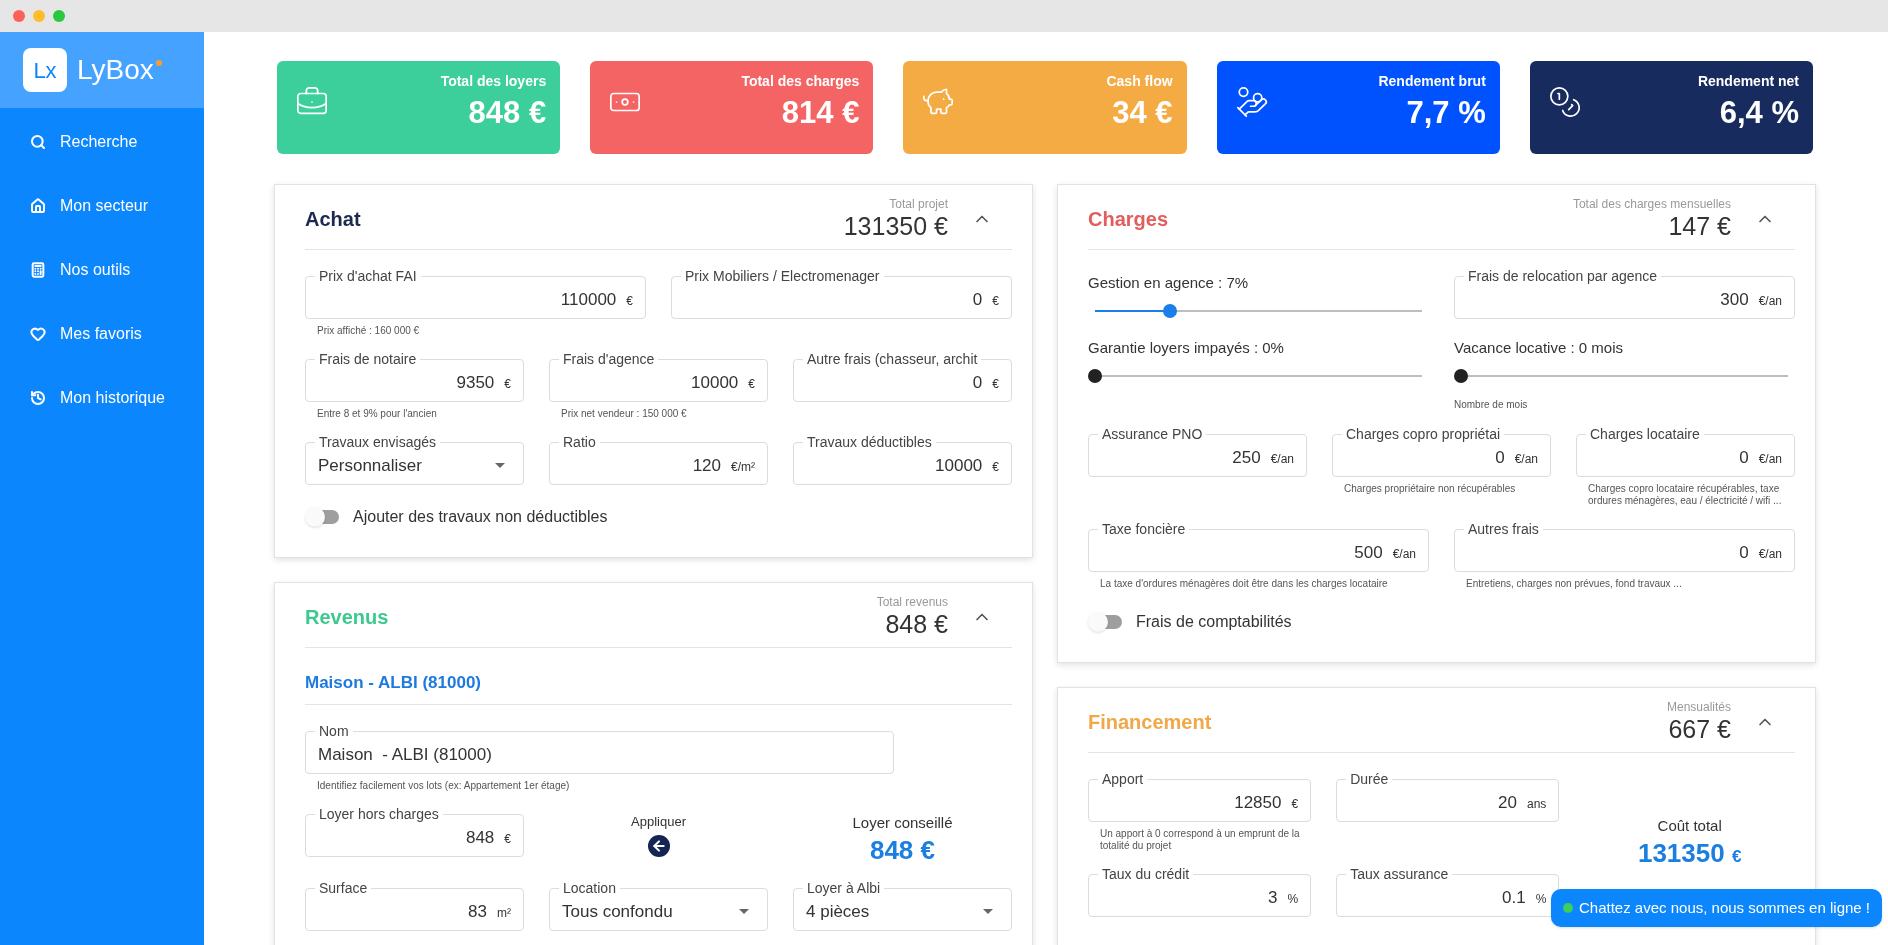 The image size is (1888, 945). Describe the element at coordinates (480, 517) in the screenshot. I see `toggle-label: Ajouter des travaux non déductibles` at that location.